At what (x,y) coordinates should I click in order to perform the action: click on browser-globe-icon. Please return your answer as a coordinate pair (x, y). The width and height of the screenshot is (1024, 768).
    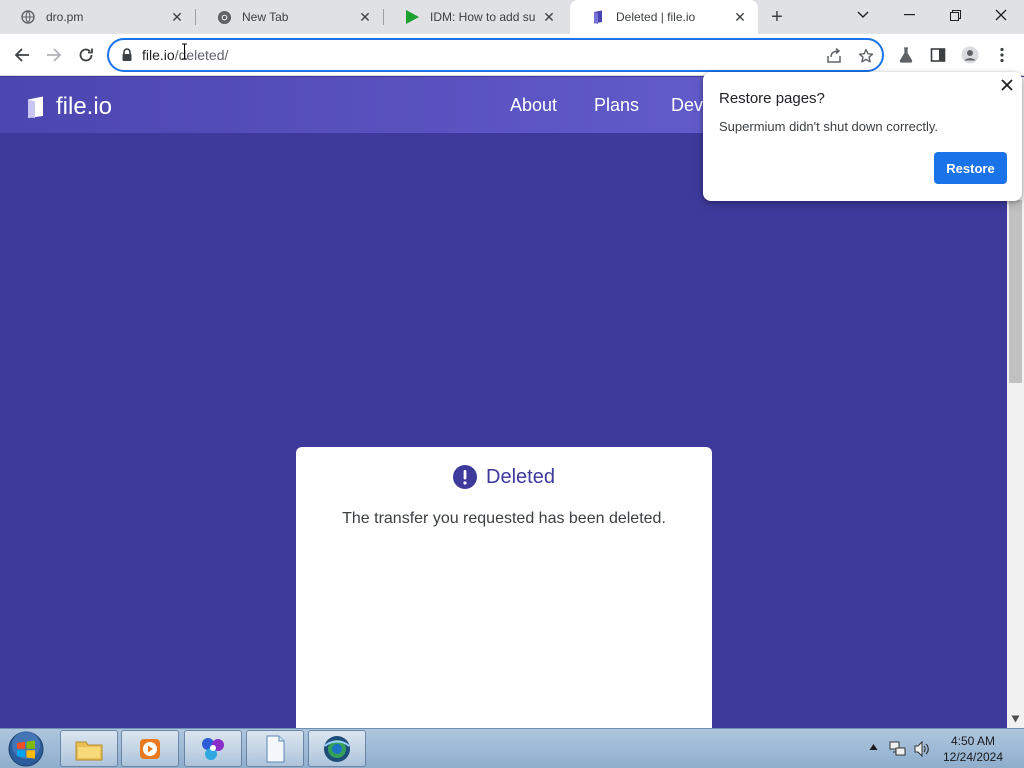
    Looking at the image, I should click on (337, 748).